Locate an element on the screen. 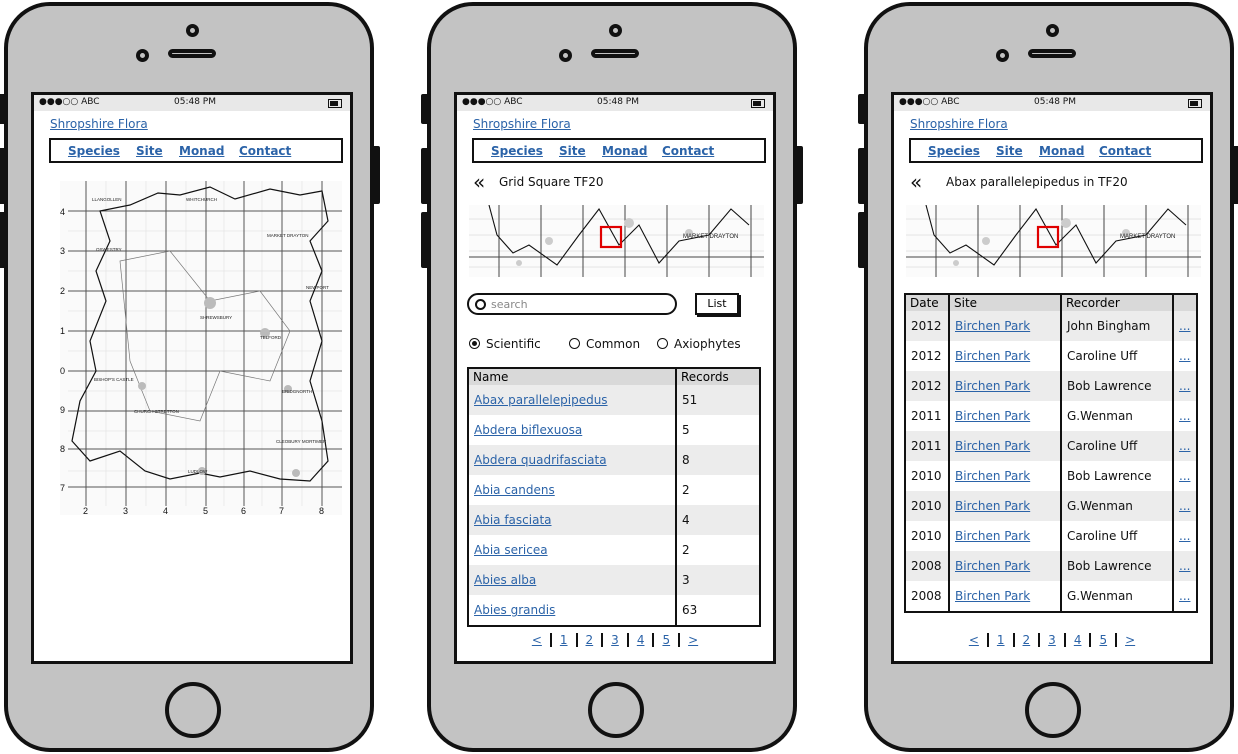 The image size is (1238, 754). y-tick: 7 is located at coordinates (62, 488).